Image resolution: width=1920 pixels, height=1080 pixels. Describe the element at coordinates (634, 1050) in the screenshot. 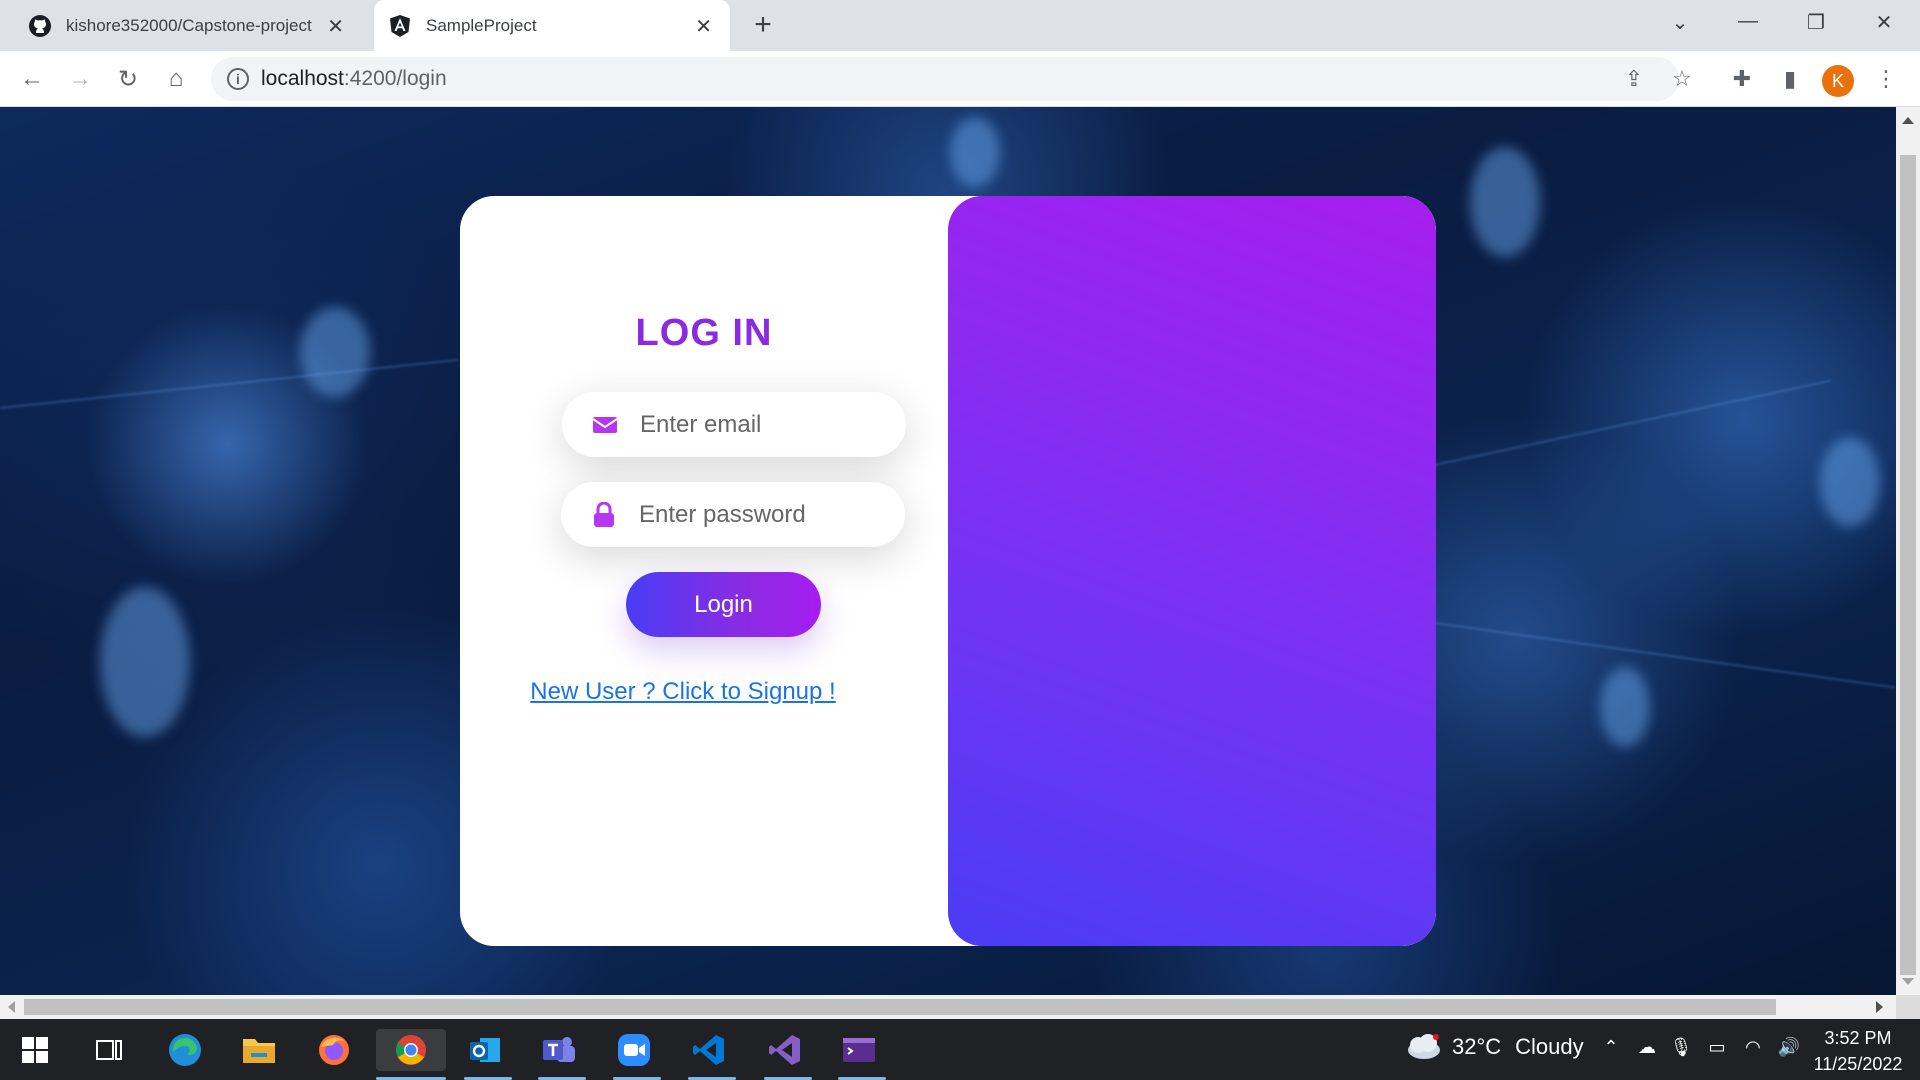

I see `zoom-icon` at that location.